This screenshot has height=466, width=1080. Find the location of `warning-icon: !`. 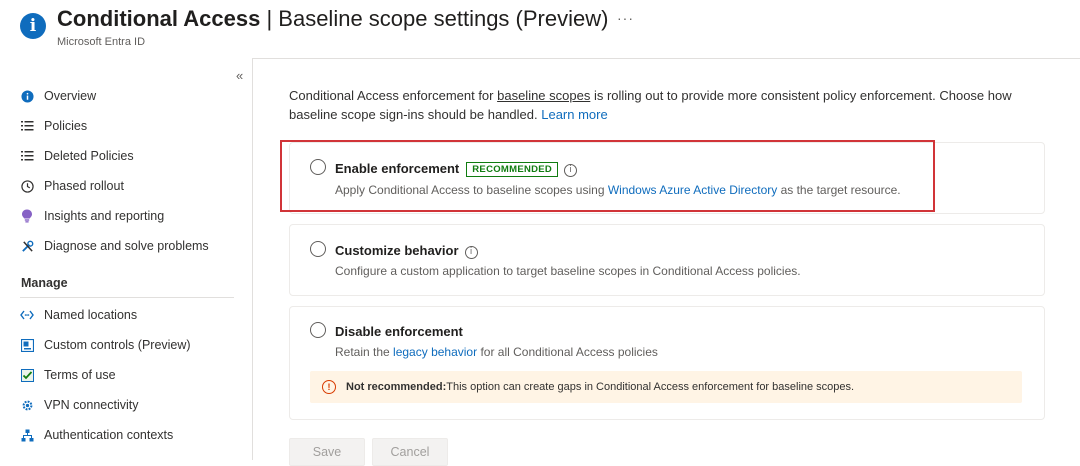

warning-icon: ! is located at coordinates (329, 387).